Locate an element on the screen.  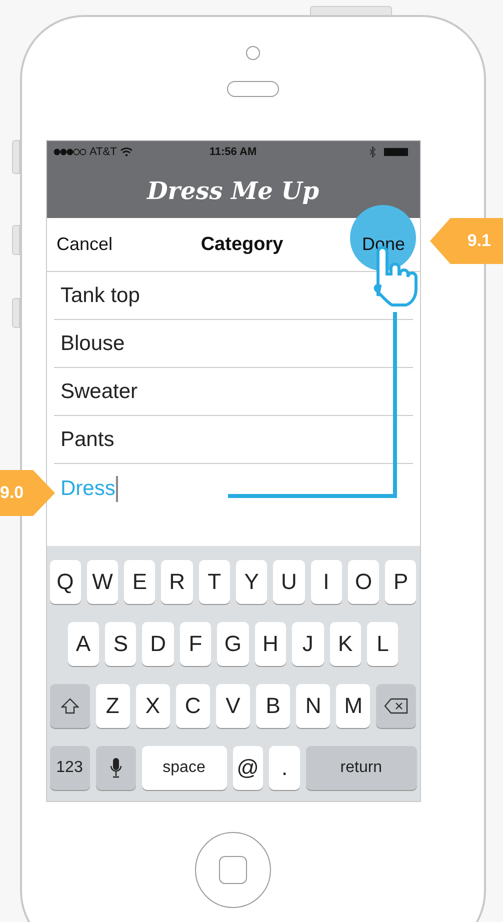
battery-icon is located at coordinates (396, 152).